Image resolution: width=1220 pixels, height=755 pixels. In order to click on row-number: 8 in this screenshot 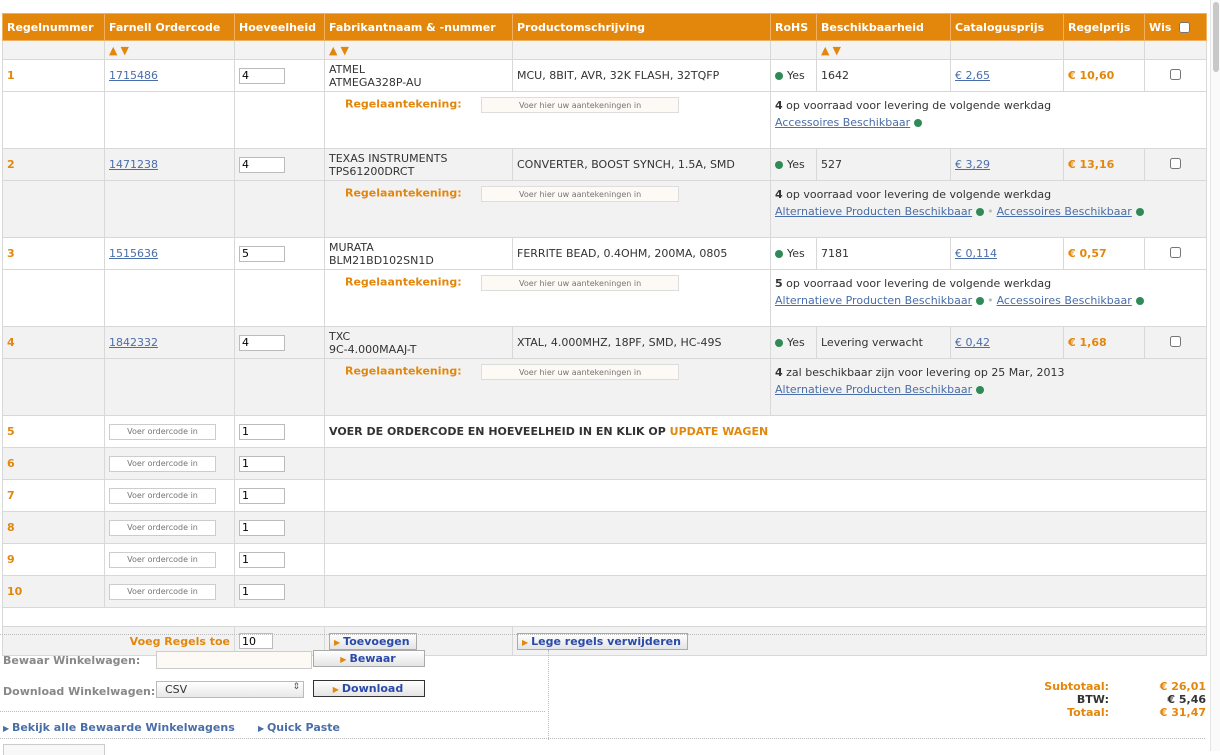, I will do `click(11, 527)`.